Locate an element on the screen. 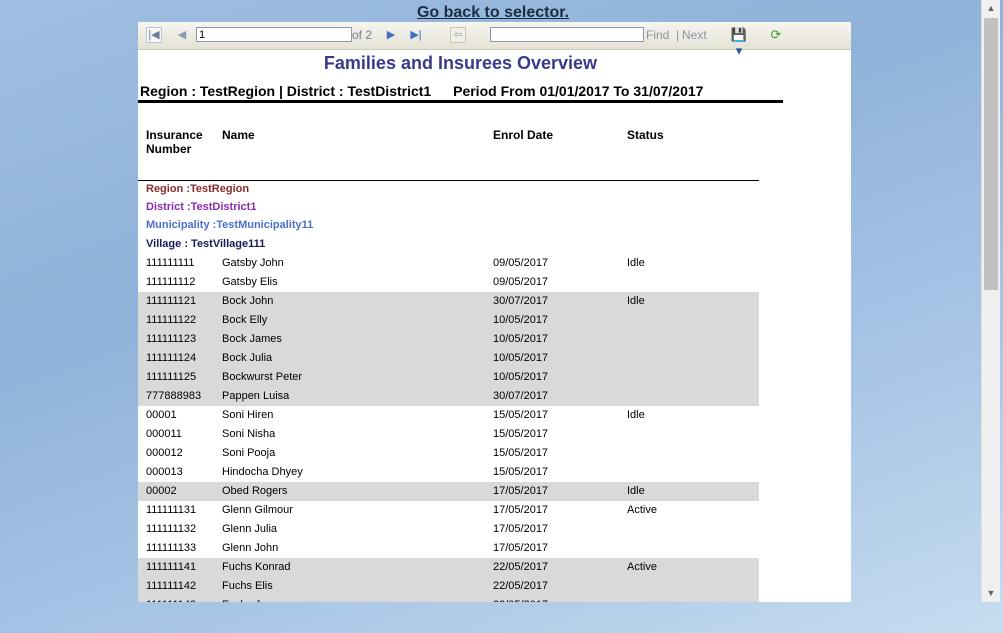  scroll-thumb is located at coordinates (991, 154).